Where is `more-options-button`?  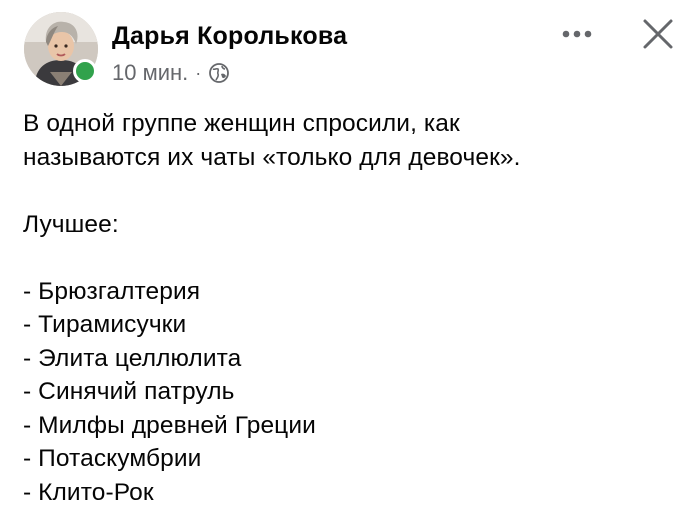
more-options-button is located at coordinates (578, 34).